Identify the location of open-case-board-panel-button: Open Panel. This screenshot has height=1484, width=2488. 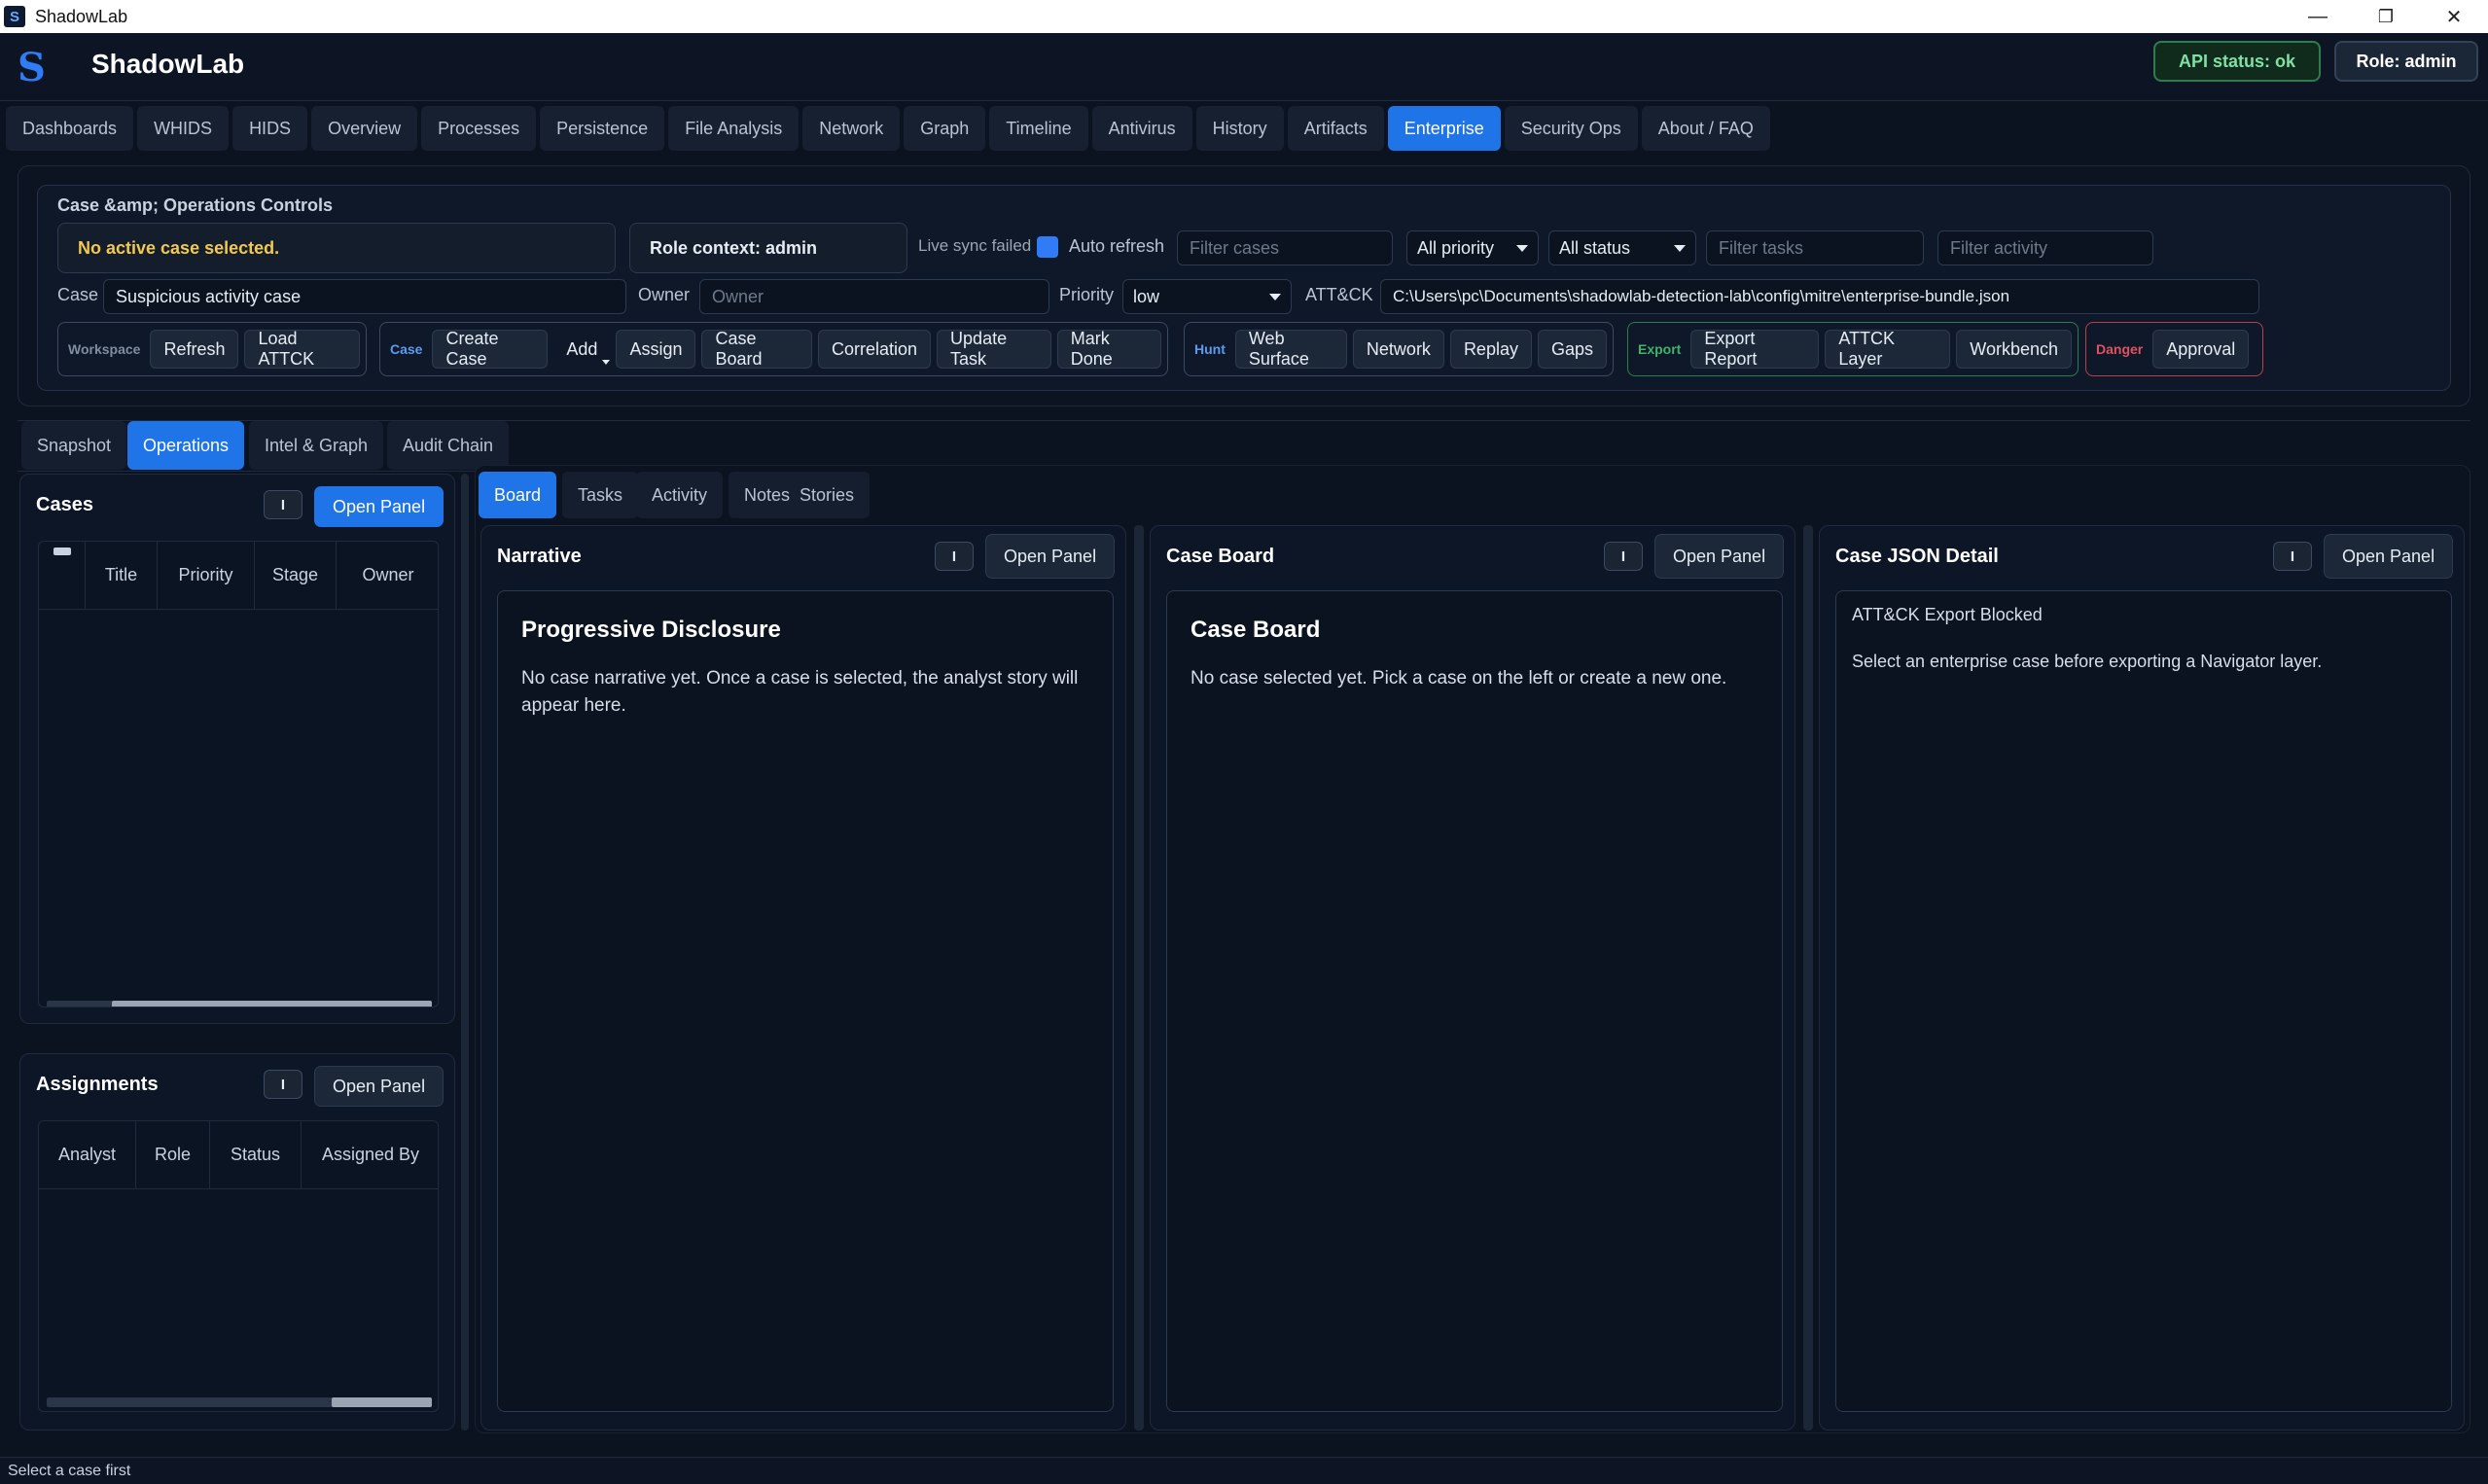
(1719, 557).